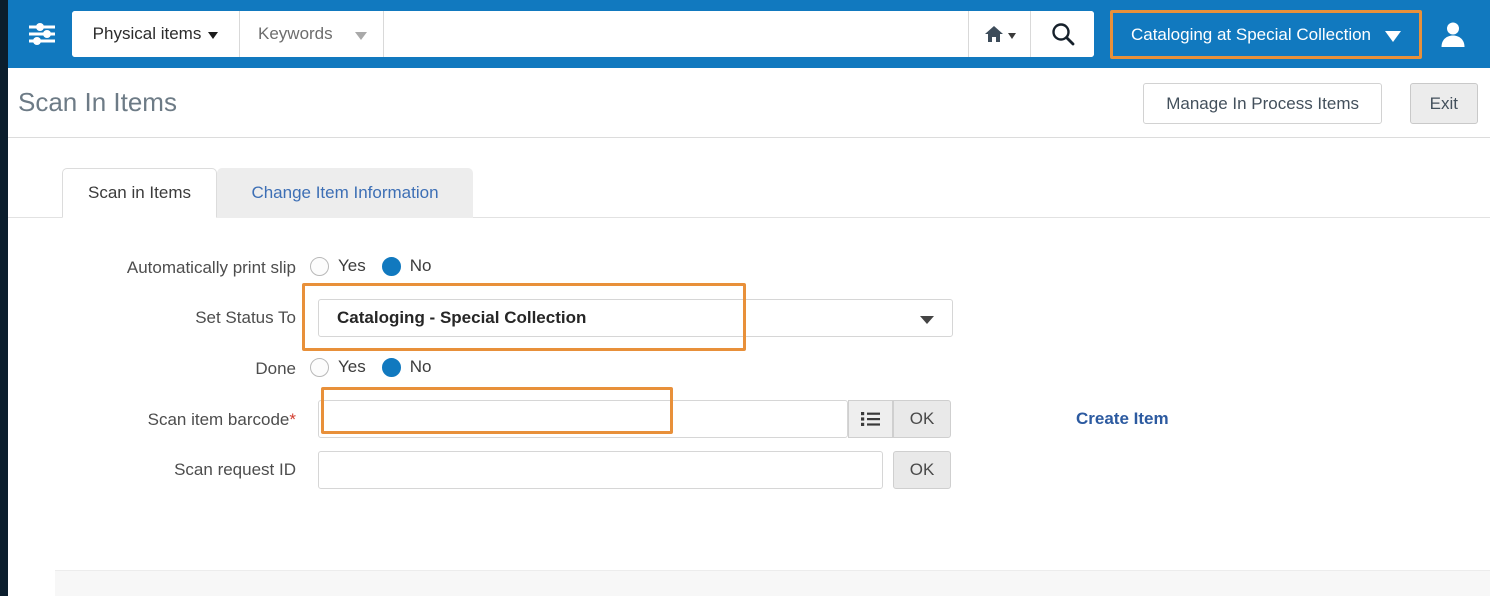  I want to click on search-scope-label: Physical items, so click(147, 33).